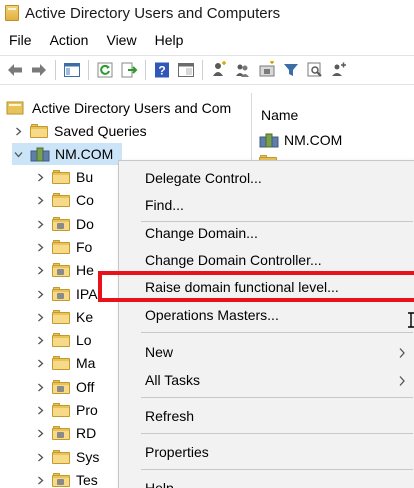  I want to click on list-item: NM.COM, so click(300, 140).